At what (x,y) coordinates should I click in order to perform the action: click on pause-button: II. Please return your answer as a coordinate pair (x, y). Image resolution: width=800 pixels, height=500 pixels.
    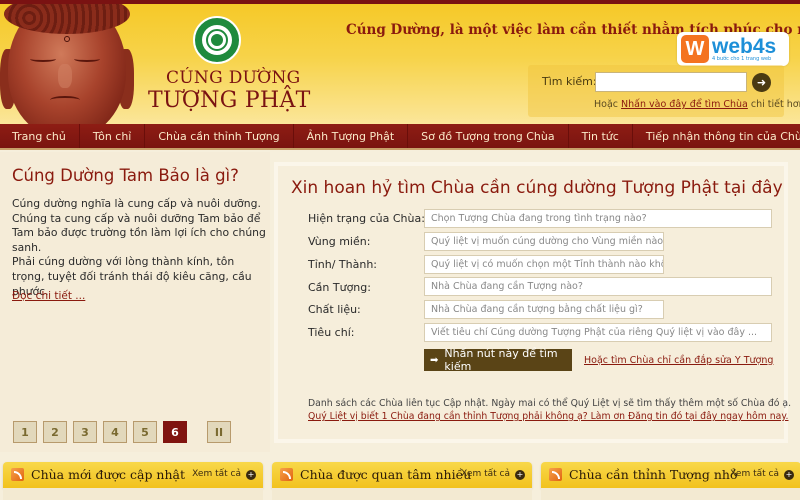
    Looking at the image, I should click on (219, 432).